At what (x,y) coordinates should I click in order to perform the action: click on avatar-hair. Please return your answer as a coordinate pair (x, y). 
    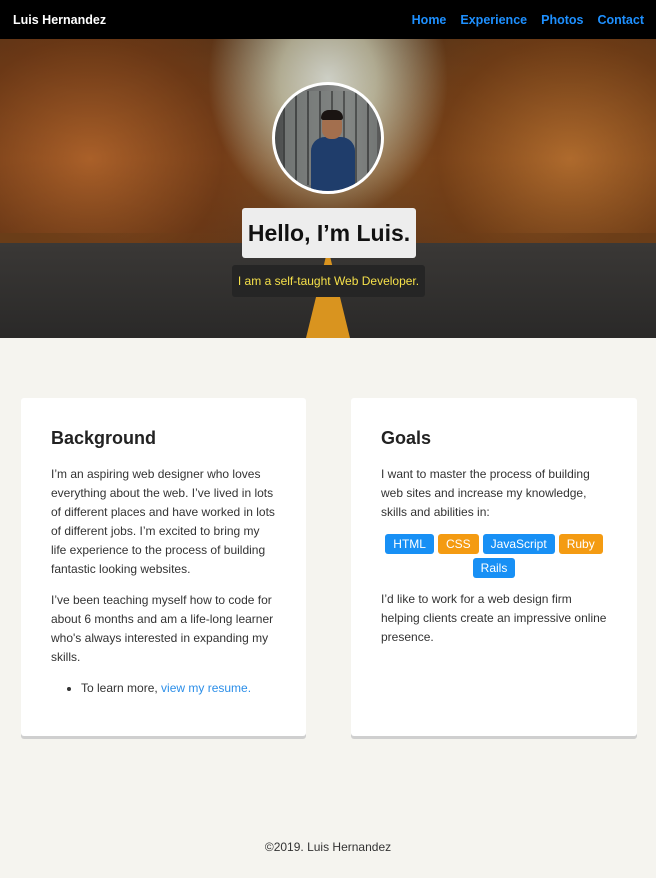
    Looking at the image, I should click on (332, 115).